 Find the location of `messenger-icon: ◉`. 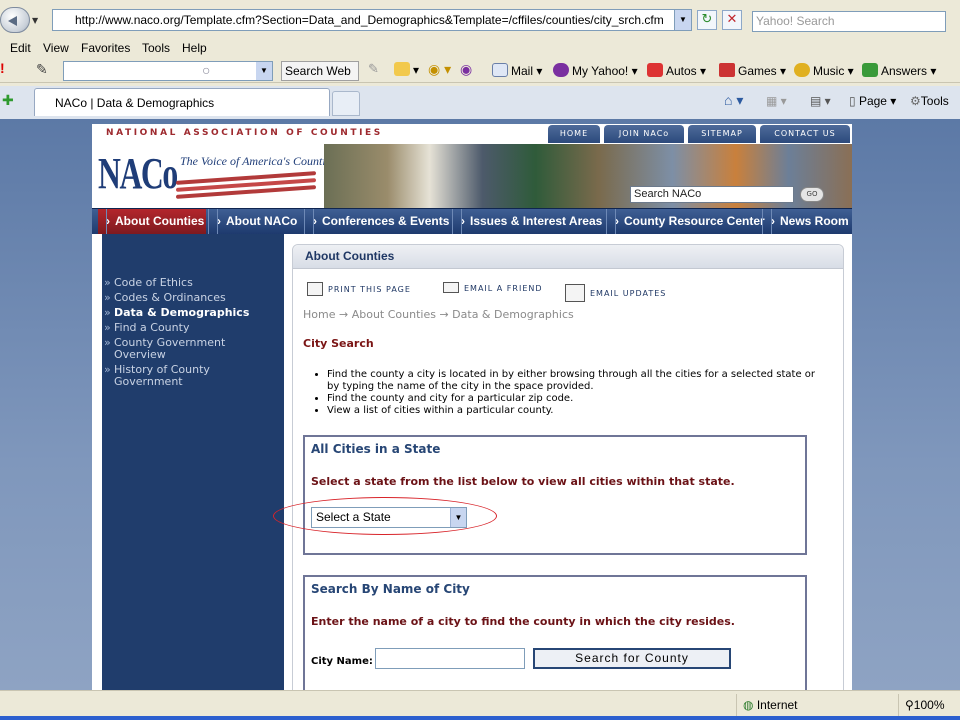

messenger-icon: ◉ is located at coordinates (466, 69).